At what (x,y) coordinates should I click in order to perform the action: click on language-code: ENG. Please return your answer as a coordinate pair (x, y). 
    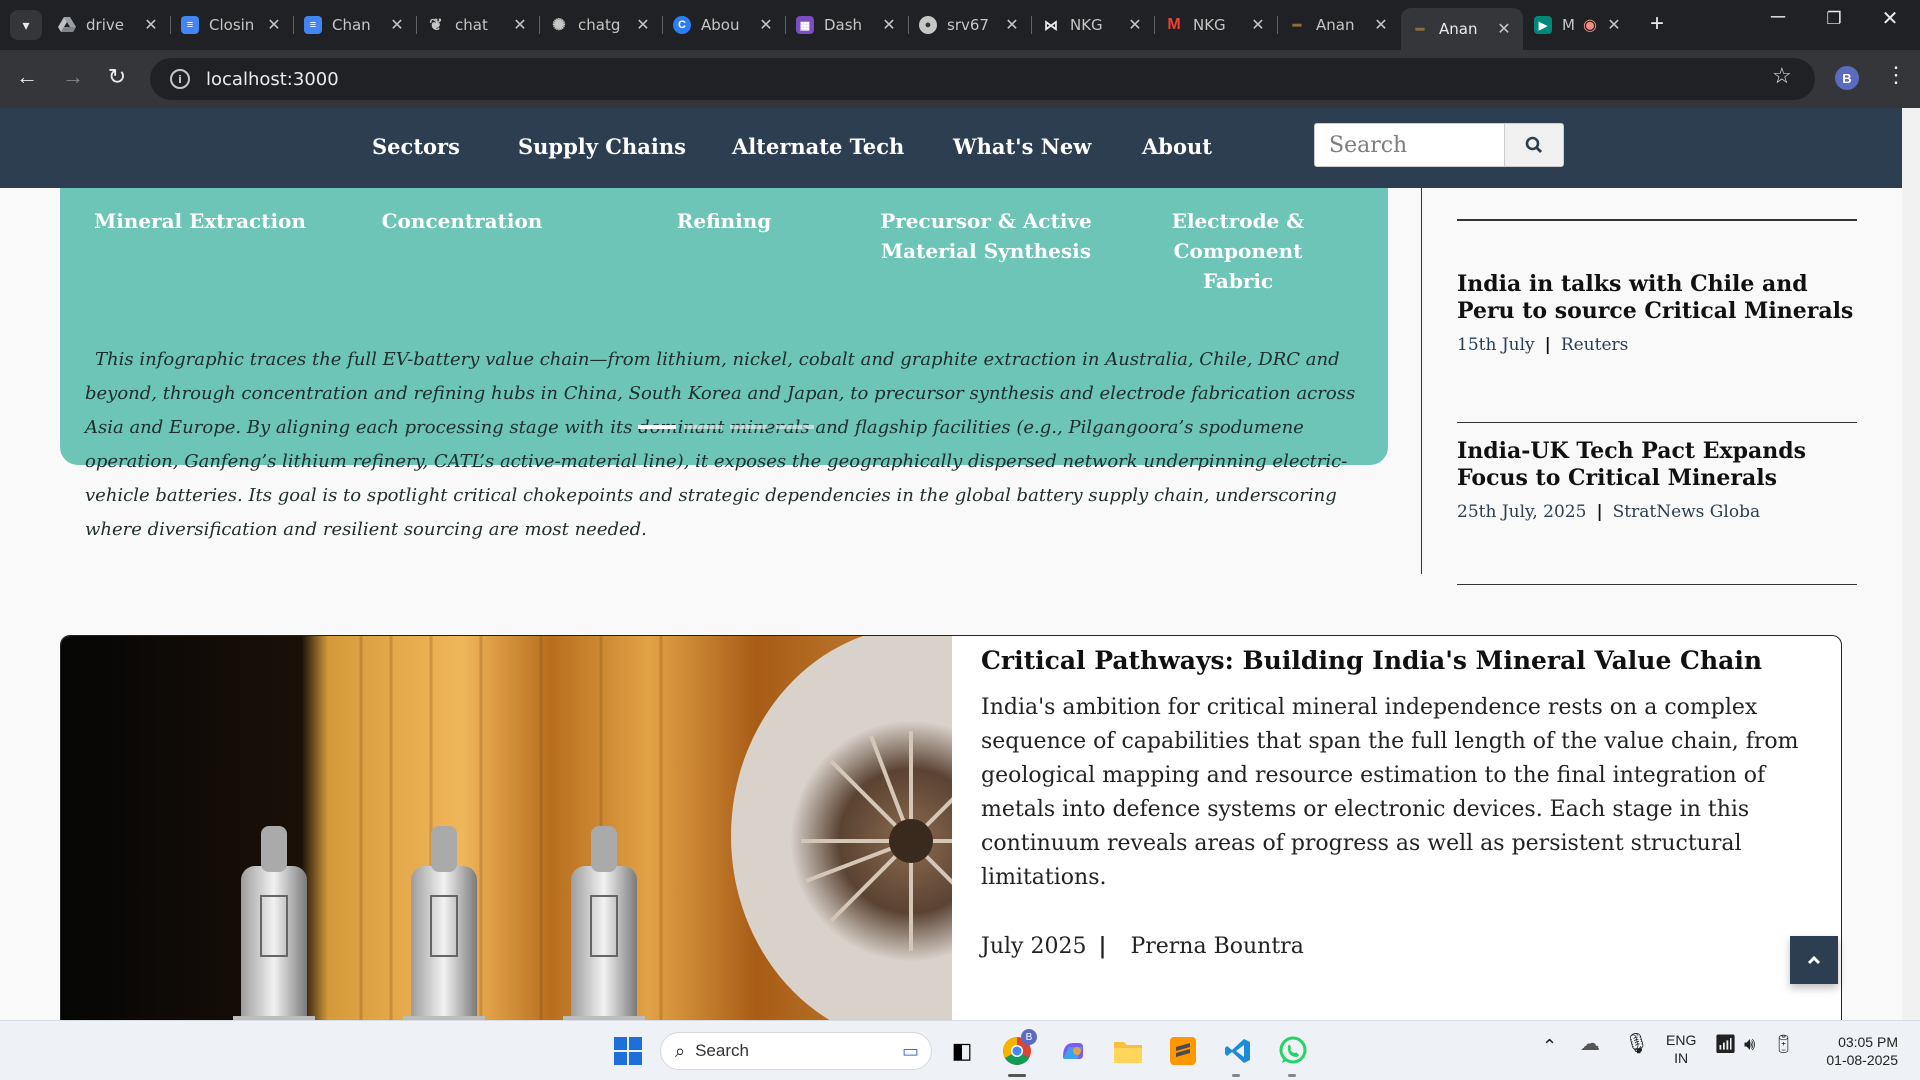
    Looking at the image, I should click on (1681, 1040).